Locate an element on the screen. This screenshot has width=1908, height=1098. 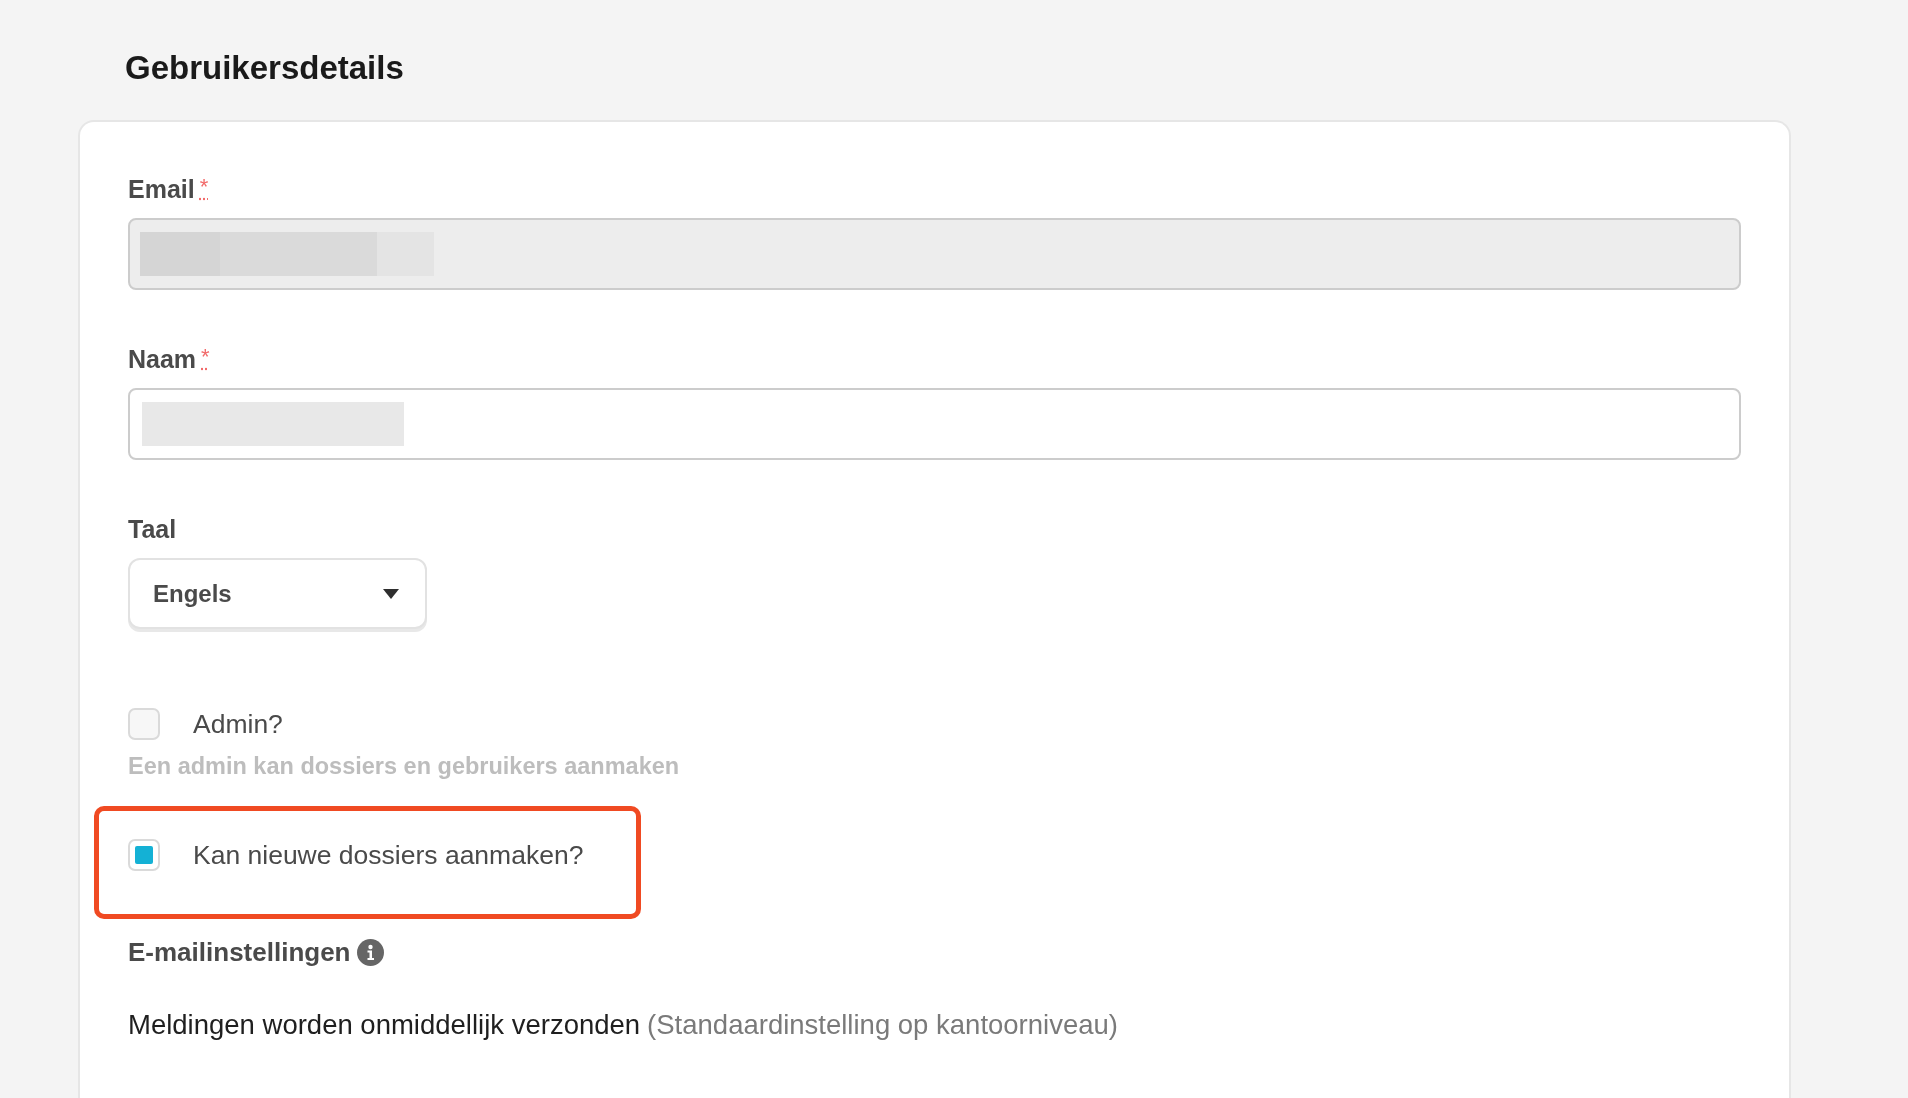
field-label: Email is located at coordinates (161, 189).